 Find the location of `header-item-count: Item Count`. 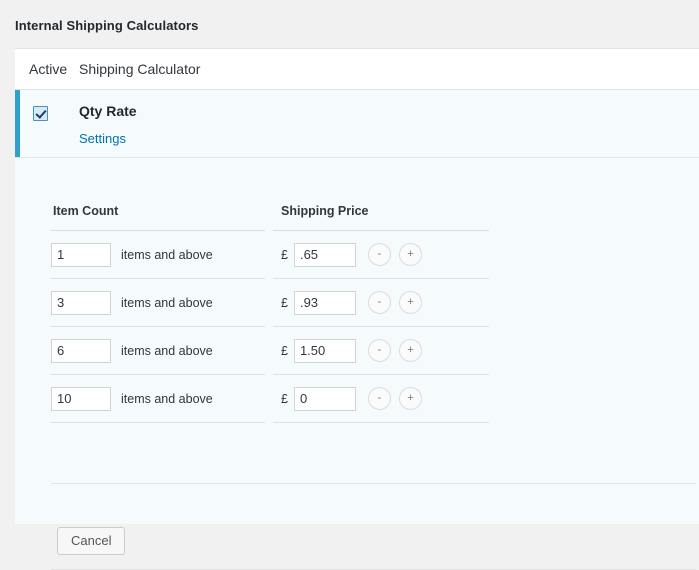

header-item-count: Item Count is located at coordinates (162, 211).